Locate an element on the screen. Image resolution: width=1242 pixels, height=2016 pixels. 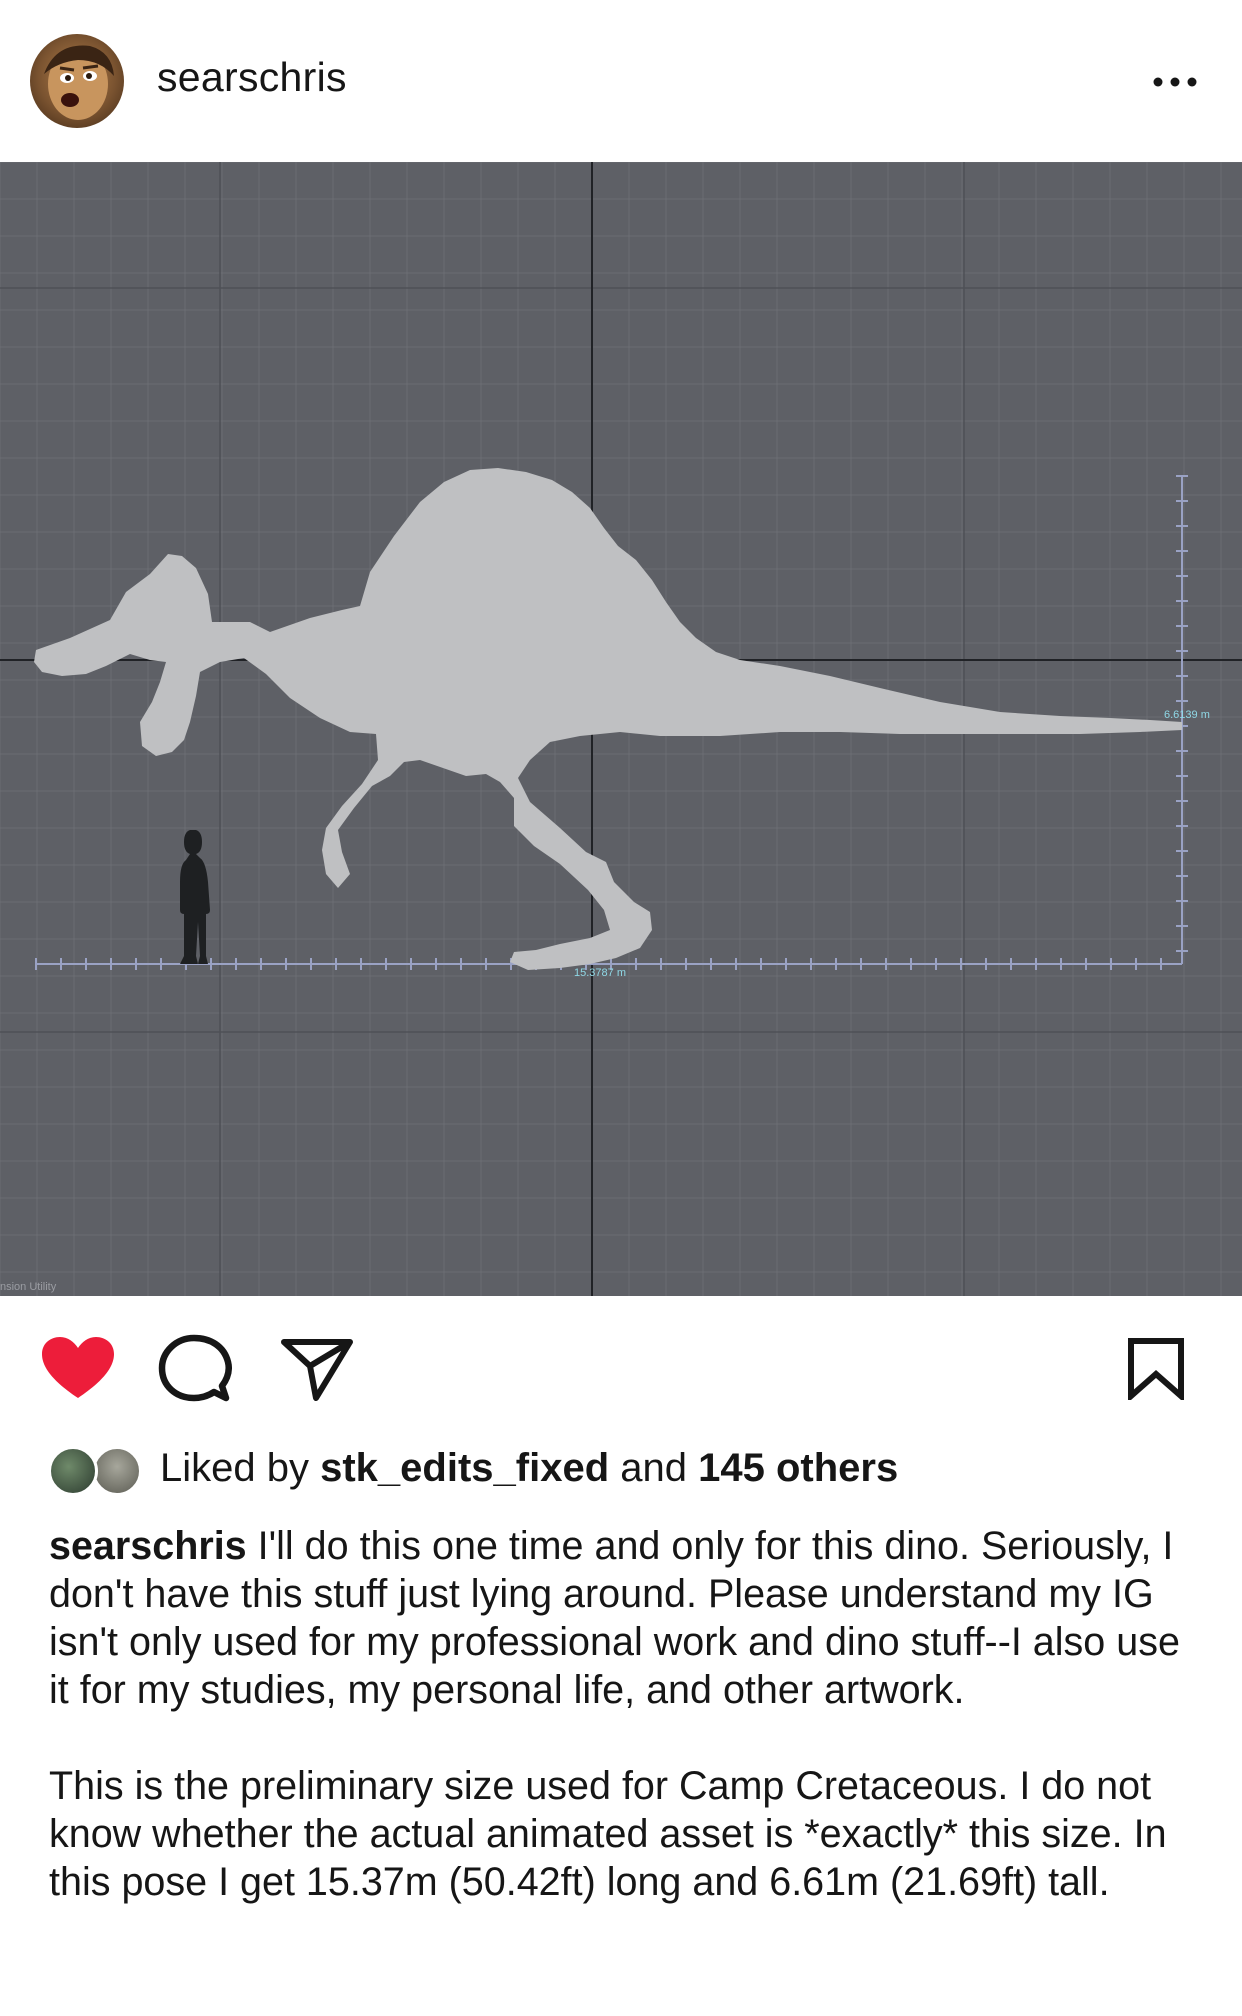
likes-middle: and is located at coordinates (654, 1468).